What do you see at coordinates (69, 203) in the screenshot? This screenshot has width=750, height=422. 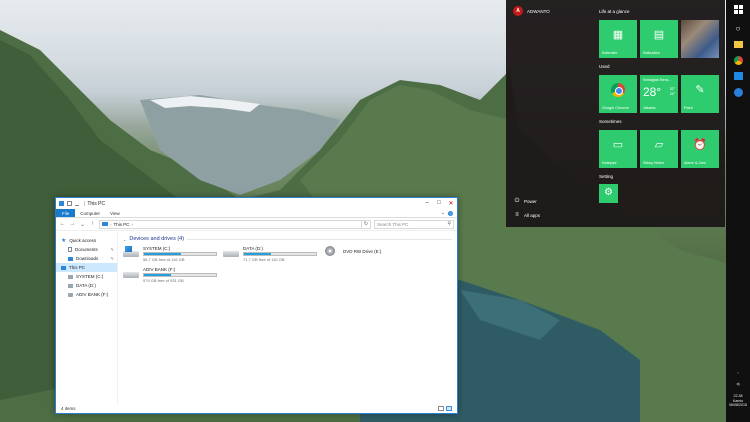 I see `properties-icon` at bounding box center [69, 203].